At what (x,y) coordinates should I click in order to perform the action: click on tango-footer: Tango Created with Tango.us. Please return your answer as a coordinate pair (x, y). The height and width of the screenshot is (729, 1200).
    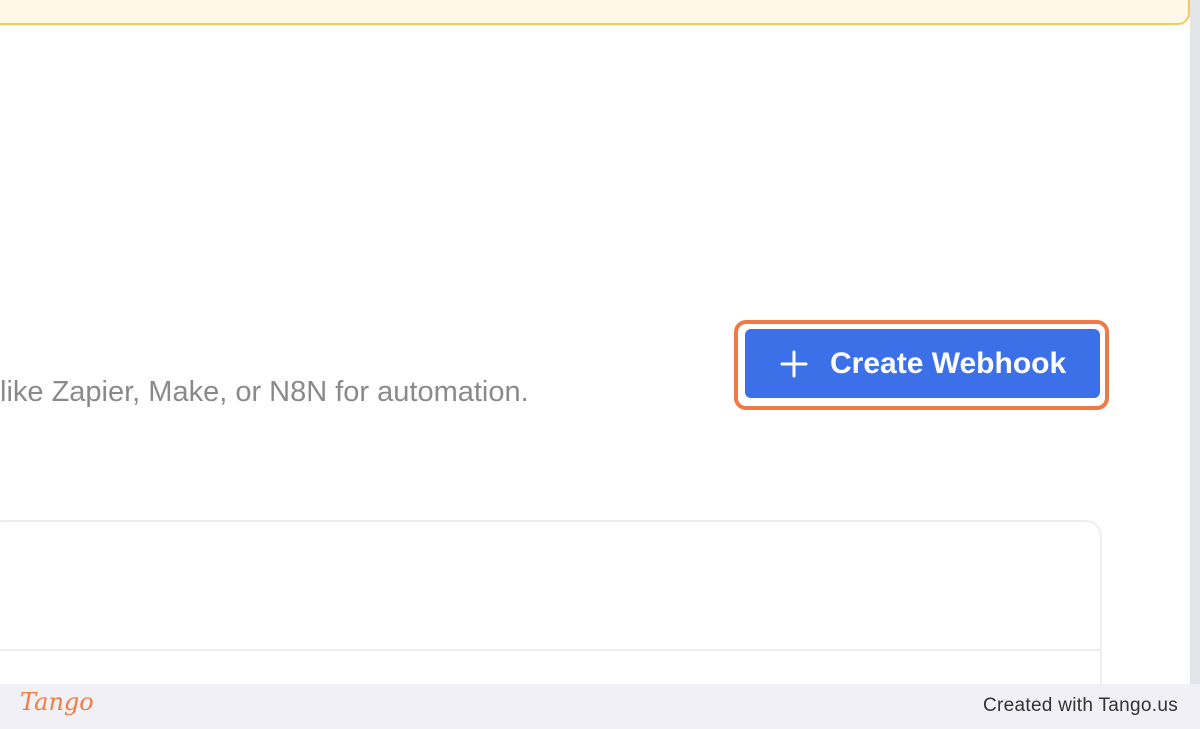
    Looking at the image, I should click on (600, 706).